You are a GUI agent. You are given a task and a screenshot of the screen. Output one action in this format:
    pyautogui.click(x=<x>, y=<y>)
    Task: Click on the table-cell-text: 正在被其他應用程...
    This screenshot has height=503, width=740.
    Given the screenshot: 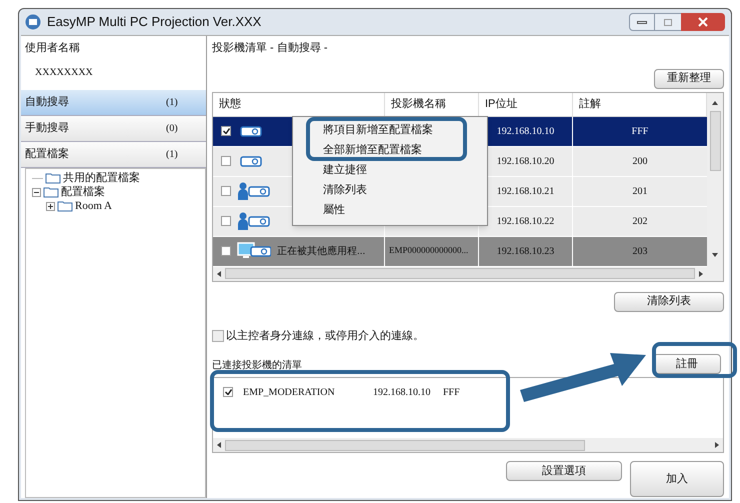 What is the action you would take?
    pyautogui.click(x=321, y=251)
    